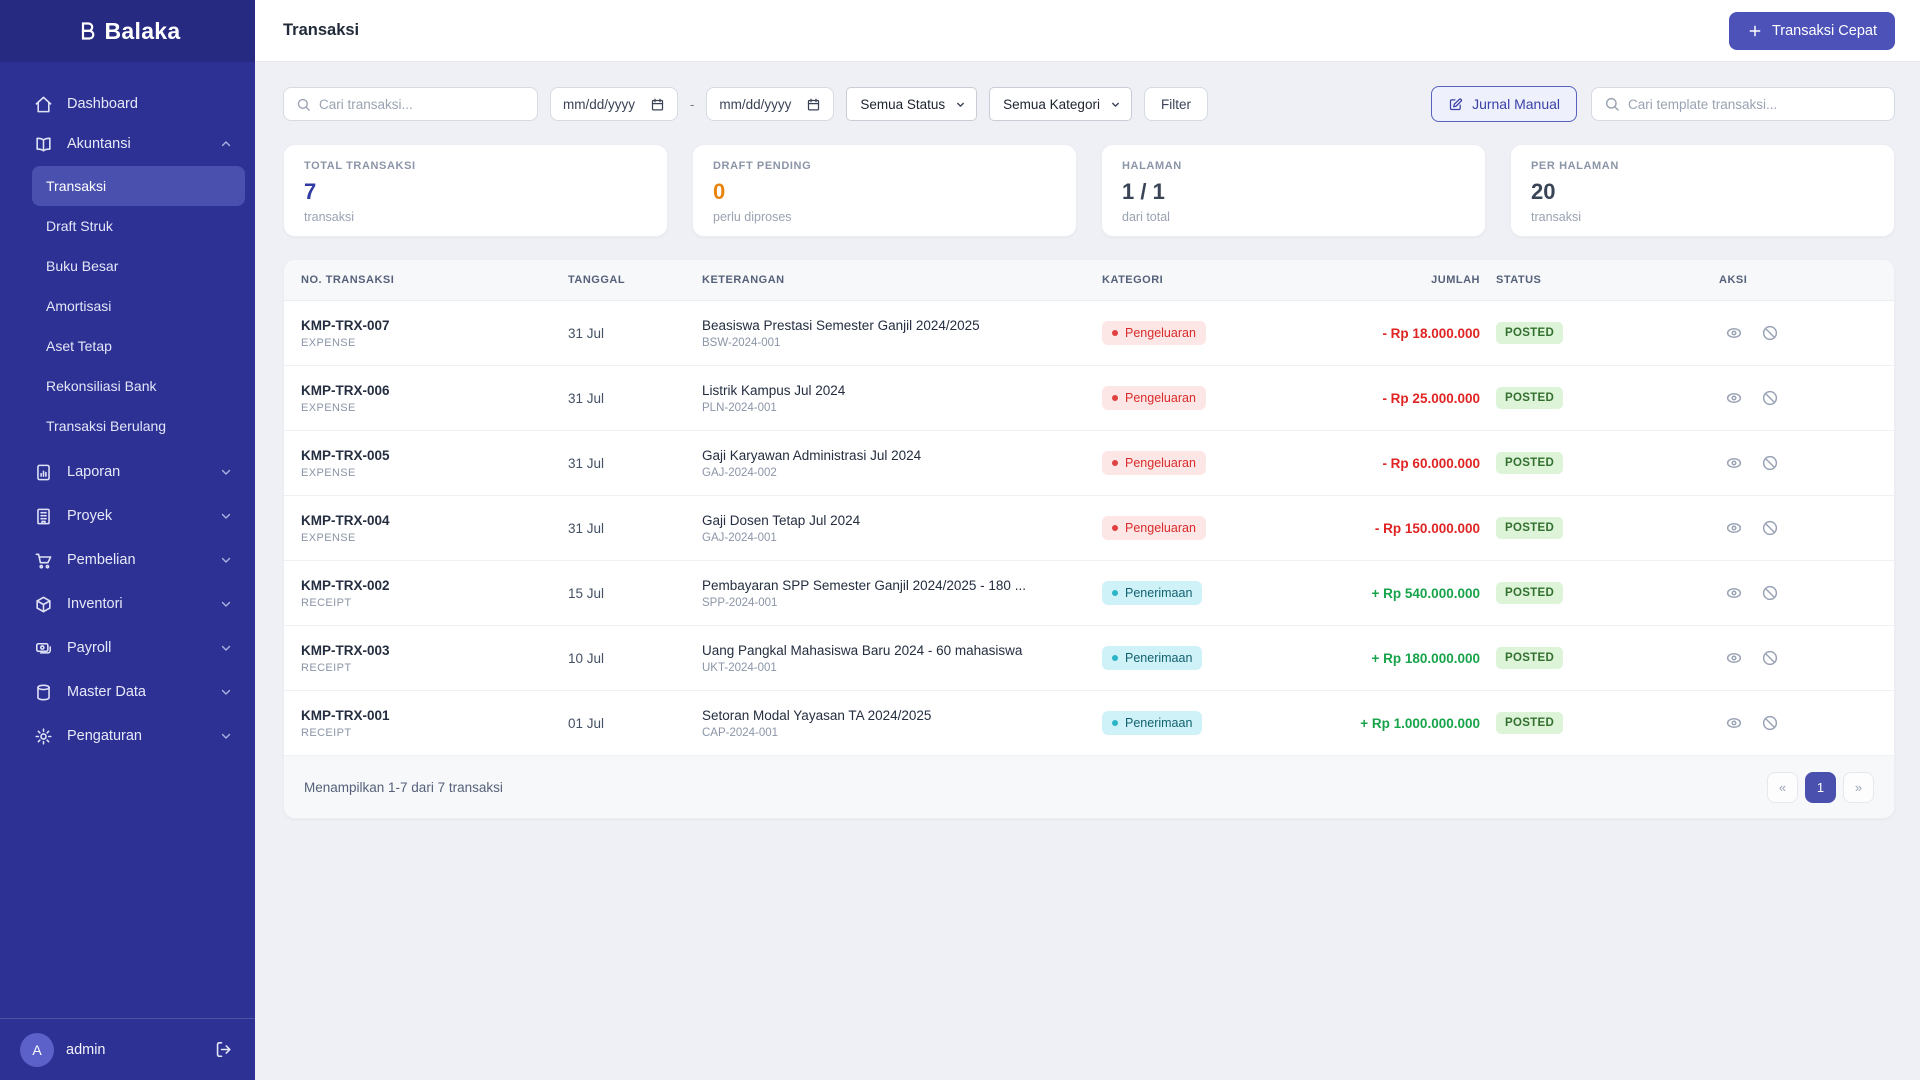  Describe the element at coordinates (422, 104) in the screenshot. I see `search-input` at that location.